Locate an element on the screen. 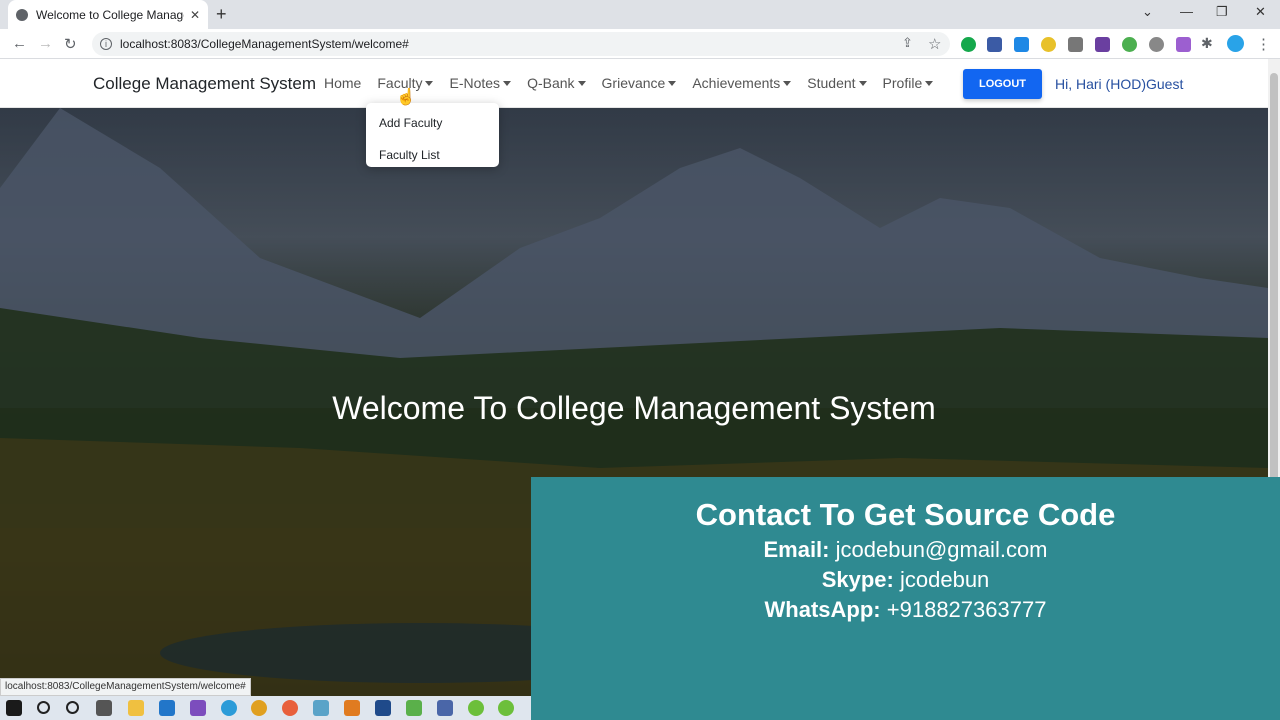  contact-email-line: Email: jcodebun@gmail.com is located at coordinates (905, 550).